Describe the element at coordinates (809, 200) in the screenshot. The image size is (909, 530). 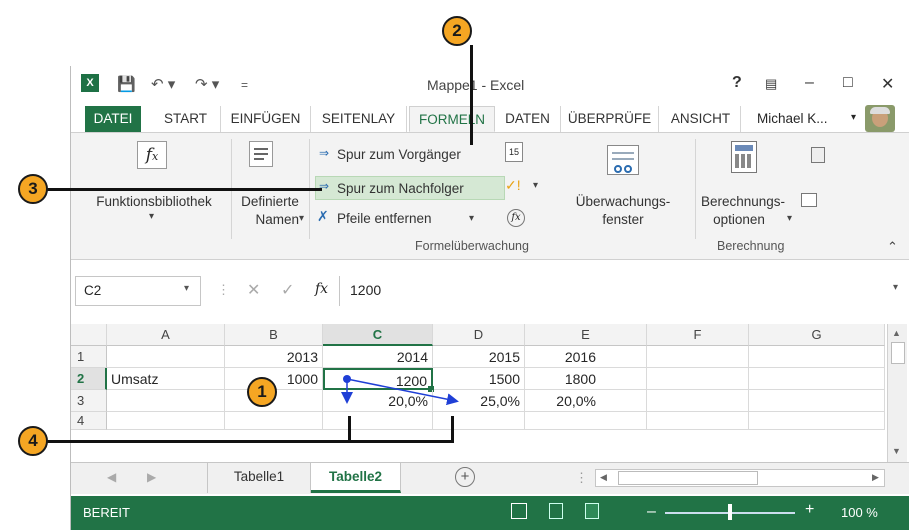
I see `calculate-sheet-icon` at that location.